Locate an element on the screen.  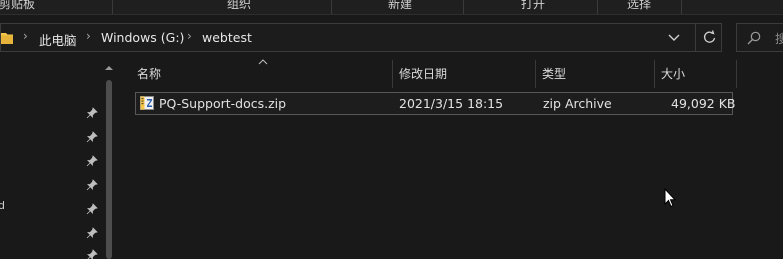
ribbon-group-labels: 剪贴板 组织 新建 打开 选择 is located at coordinates (391, 7).